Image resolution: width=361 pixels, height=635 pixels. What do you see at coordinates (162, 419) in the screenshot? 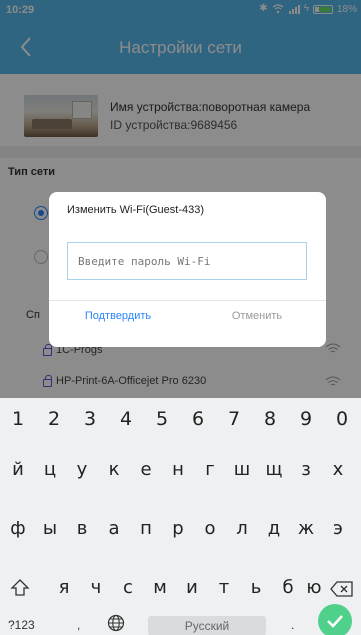
I see `key: 5` at bounding box center [162, 419].